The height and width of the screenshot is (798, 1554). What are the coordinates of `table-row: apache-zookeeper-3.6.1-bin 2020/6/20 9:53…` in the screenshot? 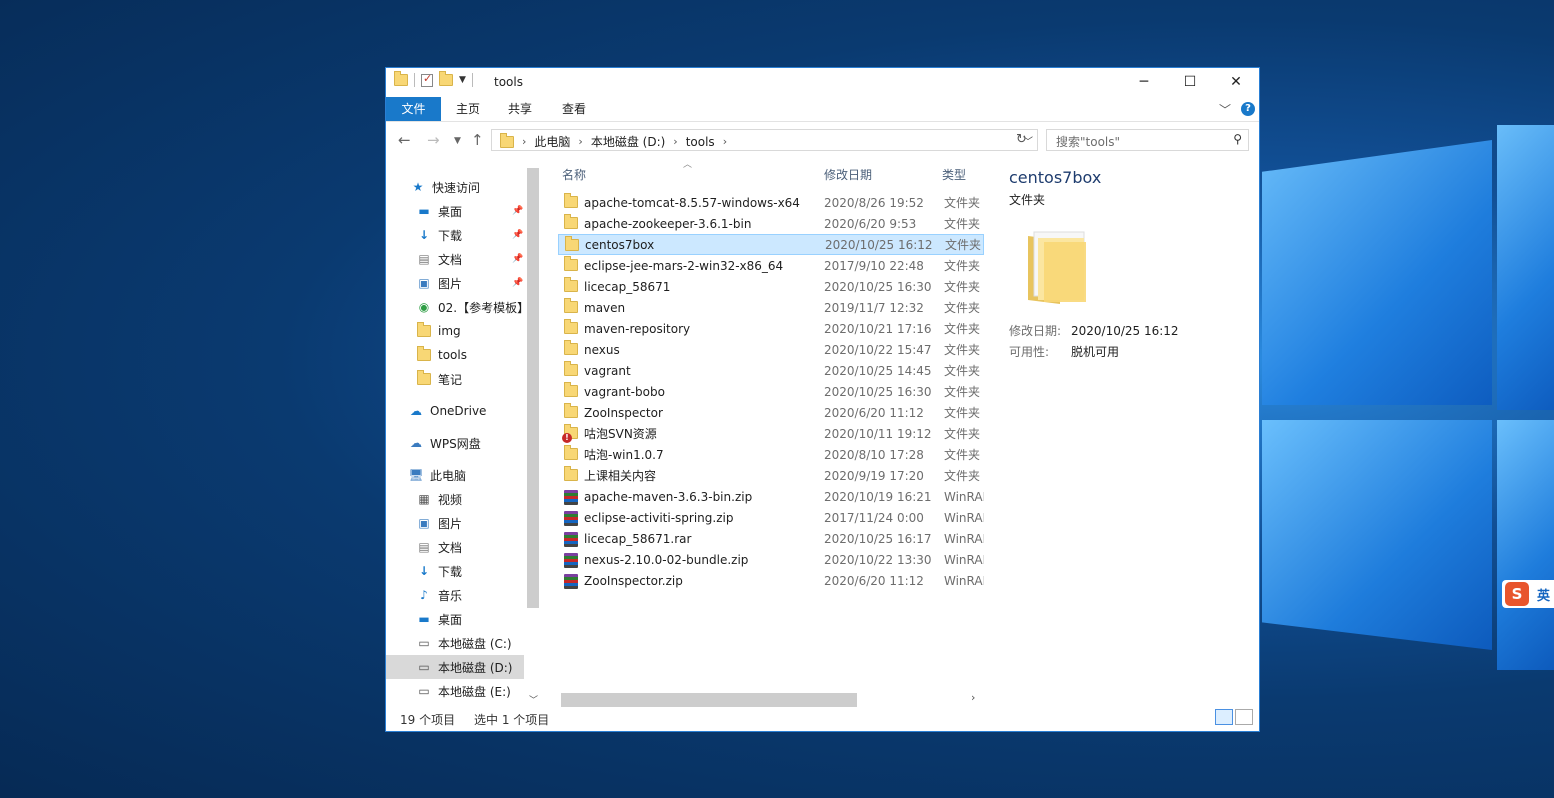 It's located at (771, 223).